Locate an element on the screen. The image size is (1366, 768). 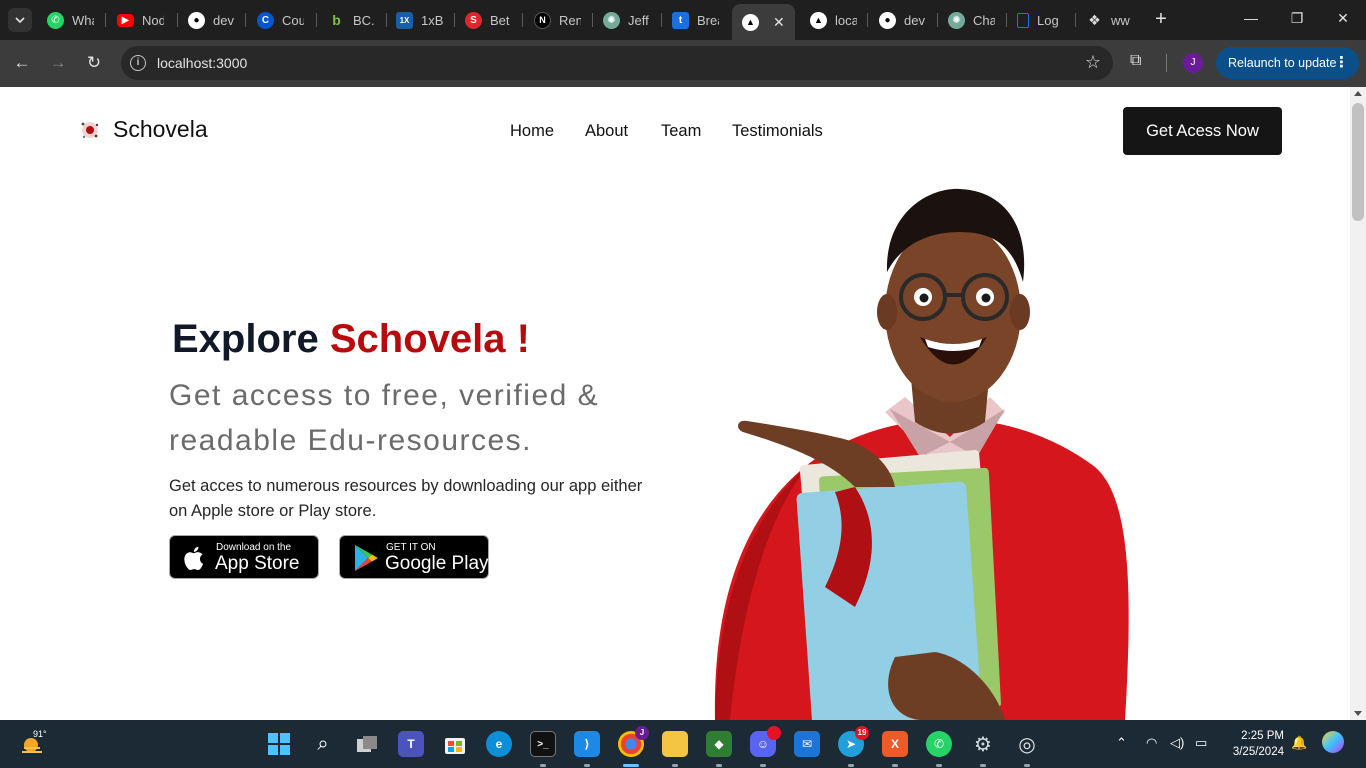
page-scrollbar is located at coordinates (1358, 403).